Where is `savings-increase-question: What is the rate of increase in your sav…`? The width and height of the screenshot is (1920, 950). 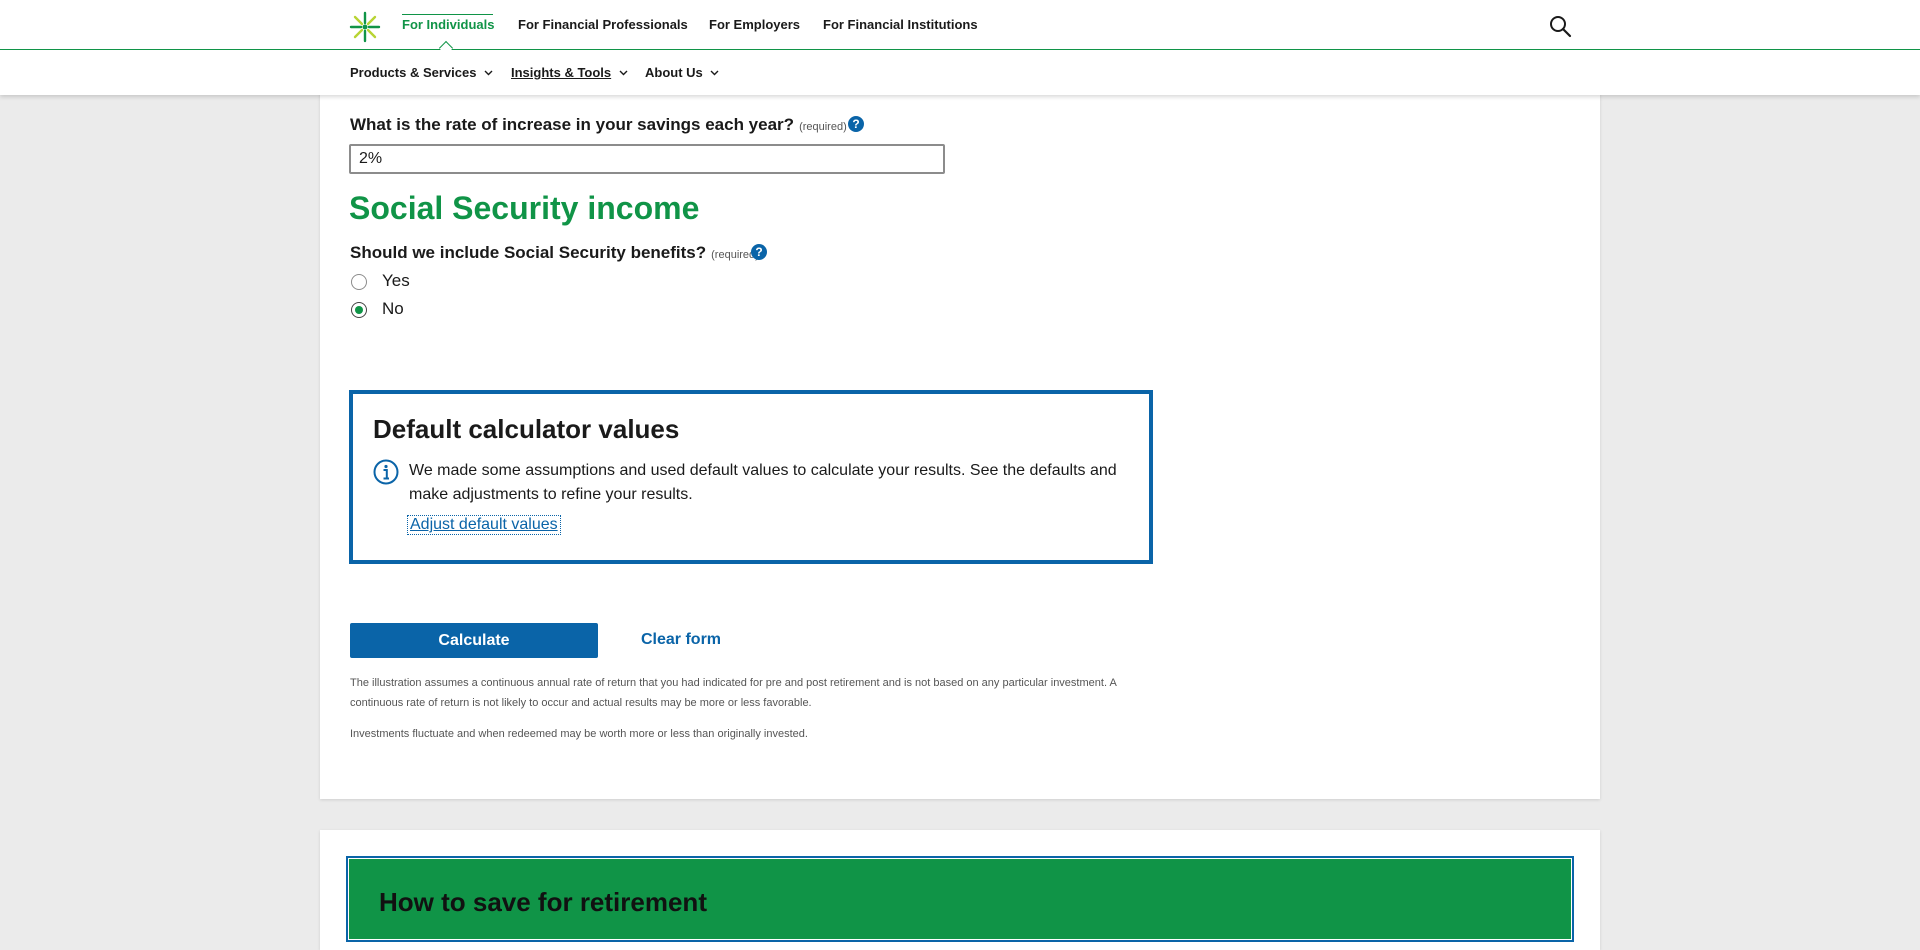
savings-increase-question: What is the rate of increase in your sav… is located at coordinates (598, 125).